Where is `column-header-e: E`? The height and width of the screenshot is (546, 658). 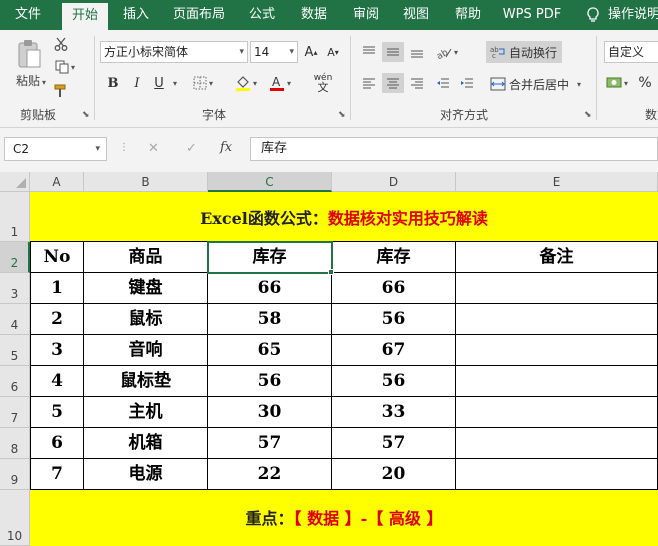
column-header-e: E is located at coordinates (557, 182).